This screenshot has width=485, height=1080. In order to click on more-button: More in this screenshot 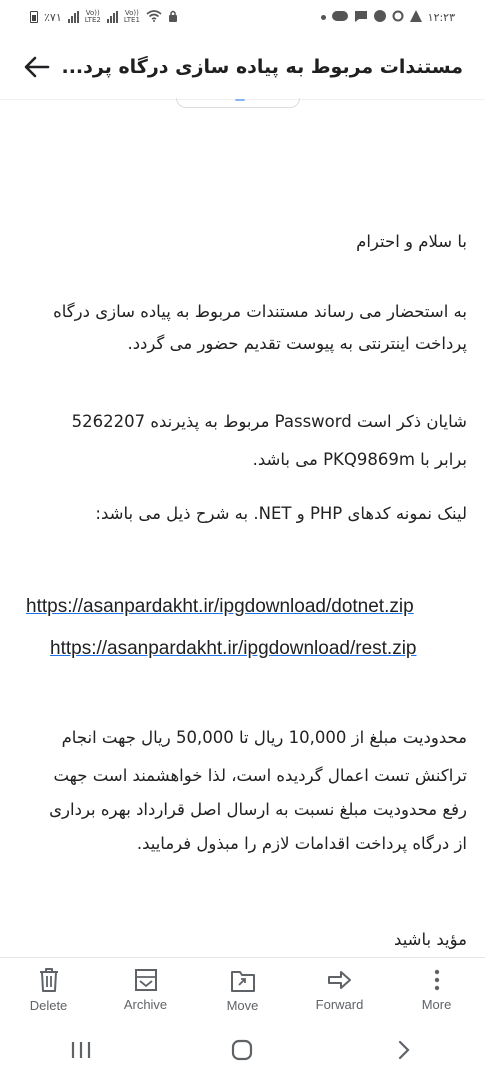, I will do `click(436, 990)`.